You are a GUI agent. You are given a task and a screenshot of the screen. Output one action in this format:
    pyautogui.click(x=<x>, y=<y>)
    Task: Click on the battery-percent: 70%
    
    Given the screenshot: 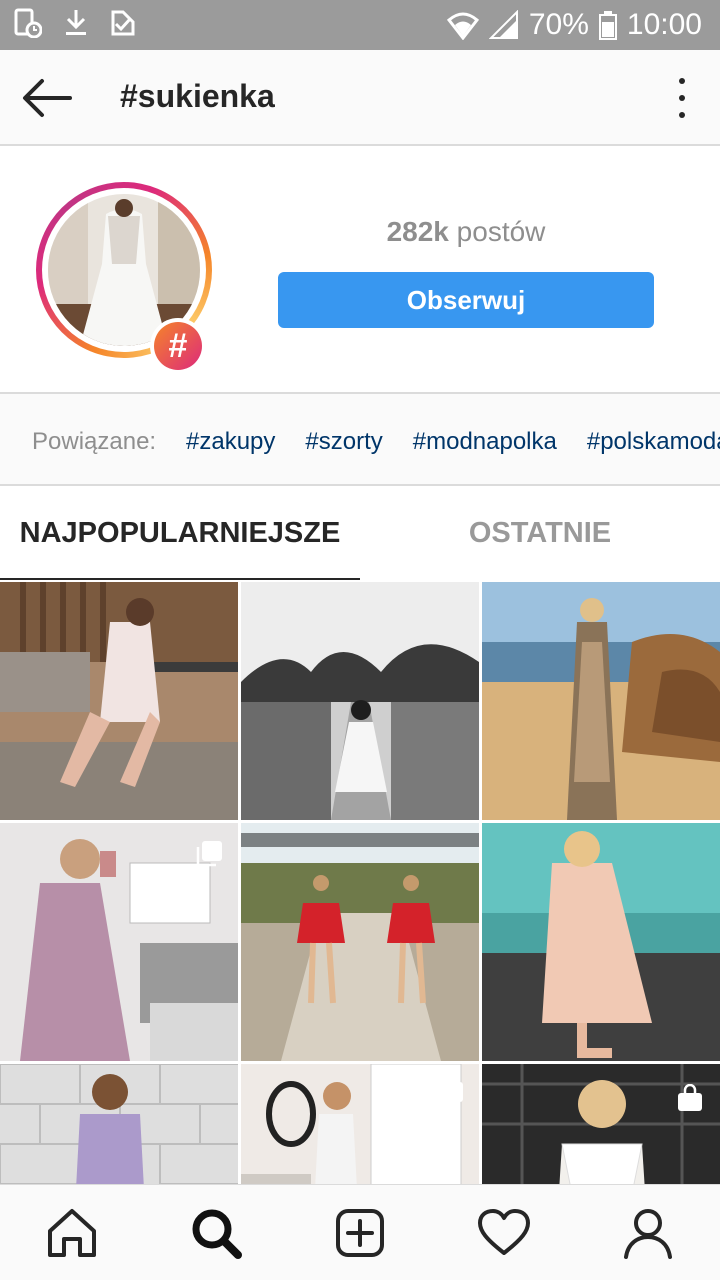 What is the action you would take?
    pyautogui.click(x=558, y=24)
    